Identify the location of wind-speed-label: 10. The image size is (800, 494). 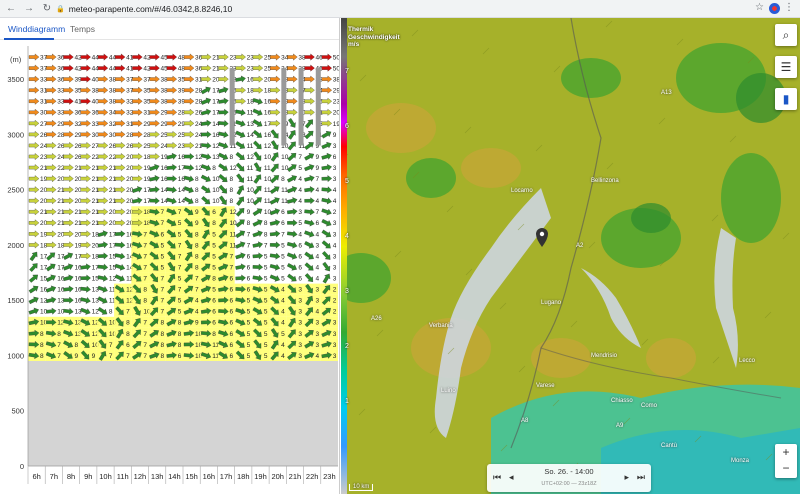
(268, 179).